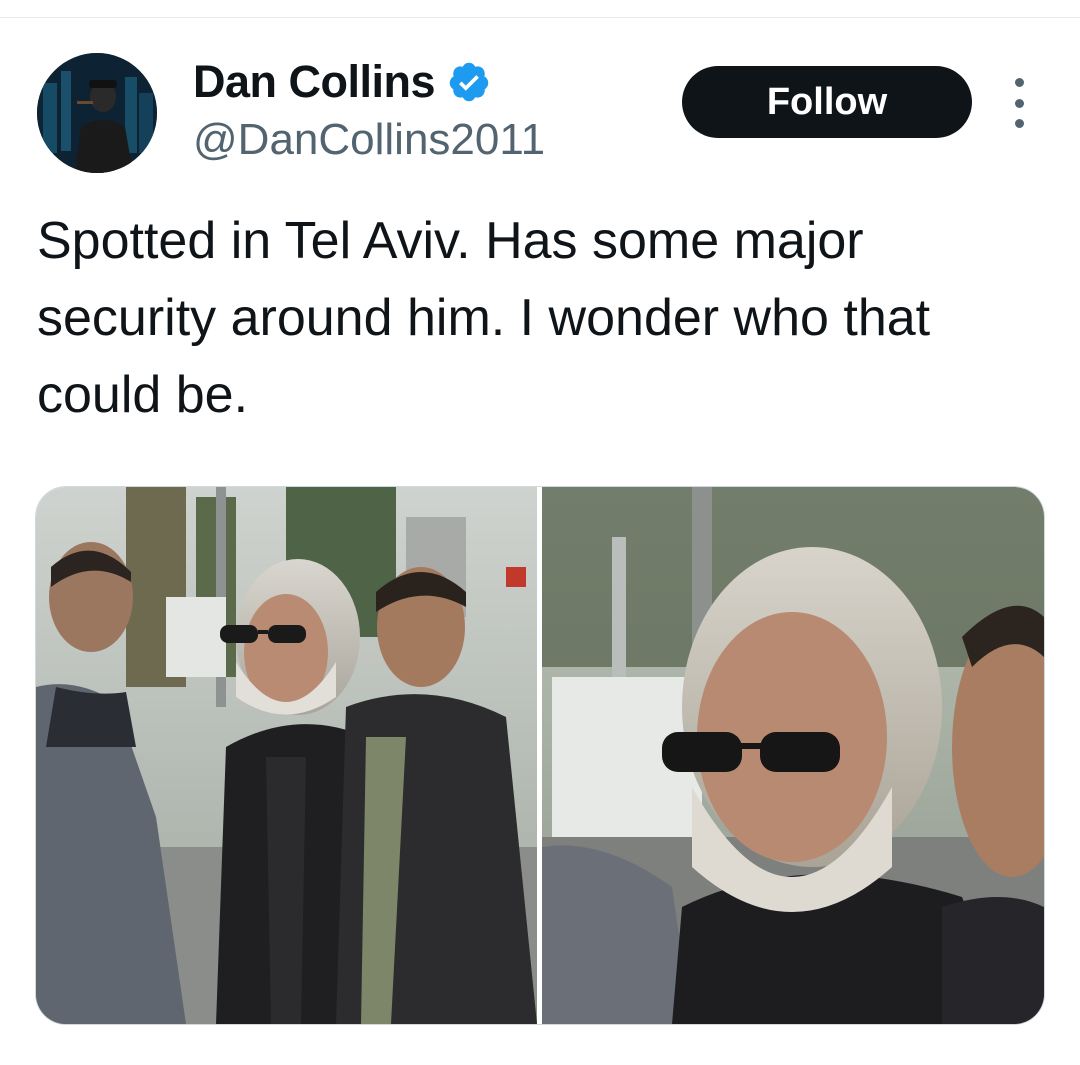 Image resolution: width=1080 pixels, height=1065 pixels. Describe the element at coordinates (469, 82) in the screenshot. I see `verified-badge-icon` at that location.